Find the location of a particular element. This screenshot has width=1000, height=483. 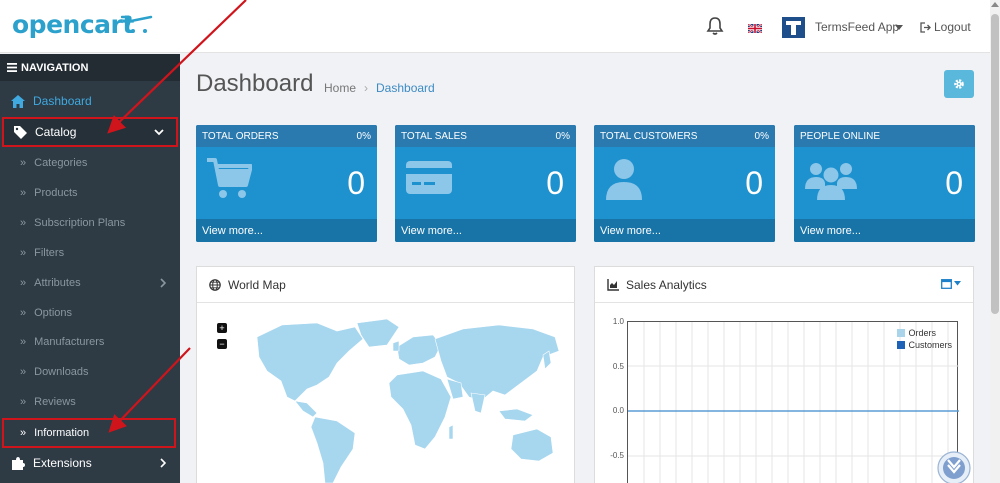

sidebar-subitem-label: Products is located at coordinates (56, 193).